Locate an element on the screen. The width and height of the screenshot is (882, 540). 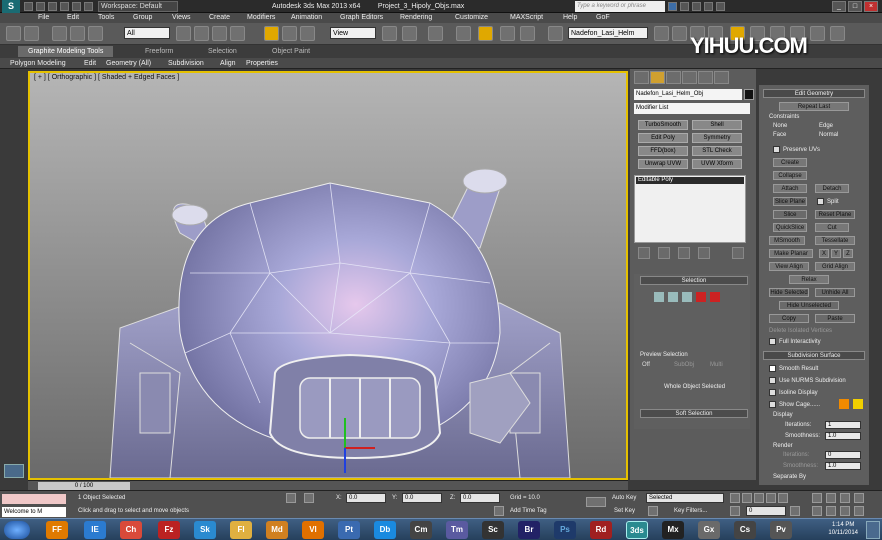
time-tag-icon is located at coordinates (499, 511).